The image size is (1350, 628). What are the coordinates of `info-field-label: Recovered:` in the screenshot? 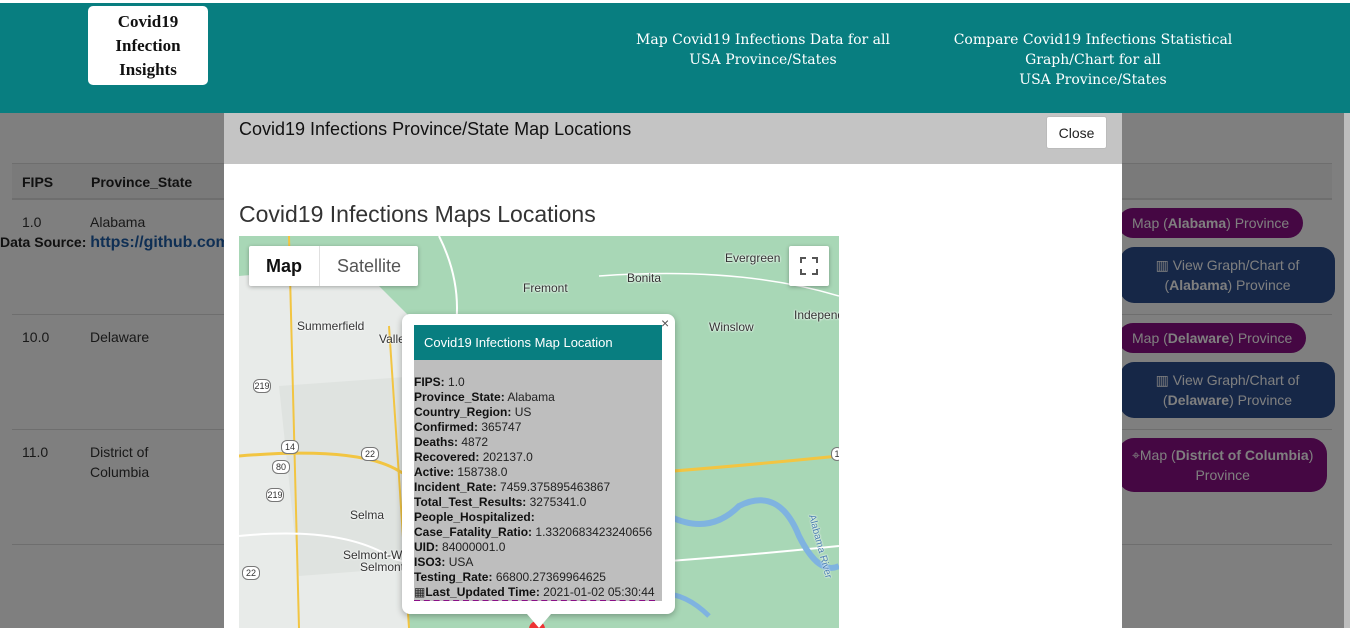 It's located at (447, 457).